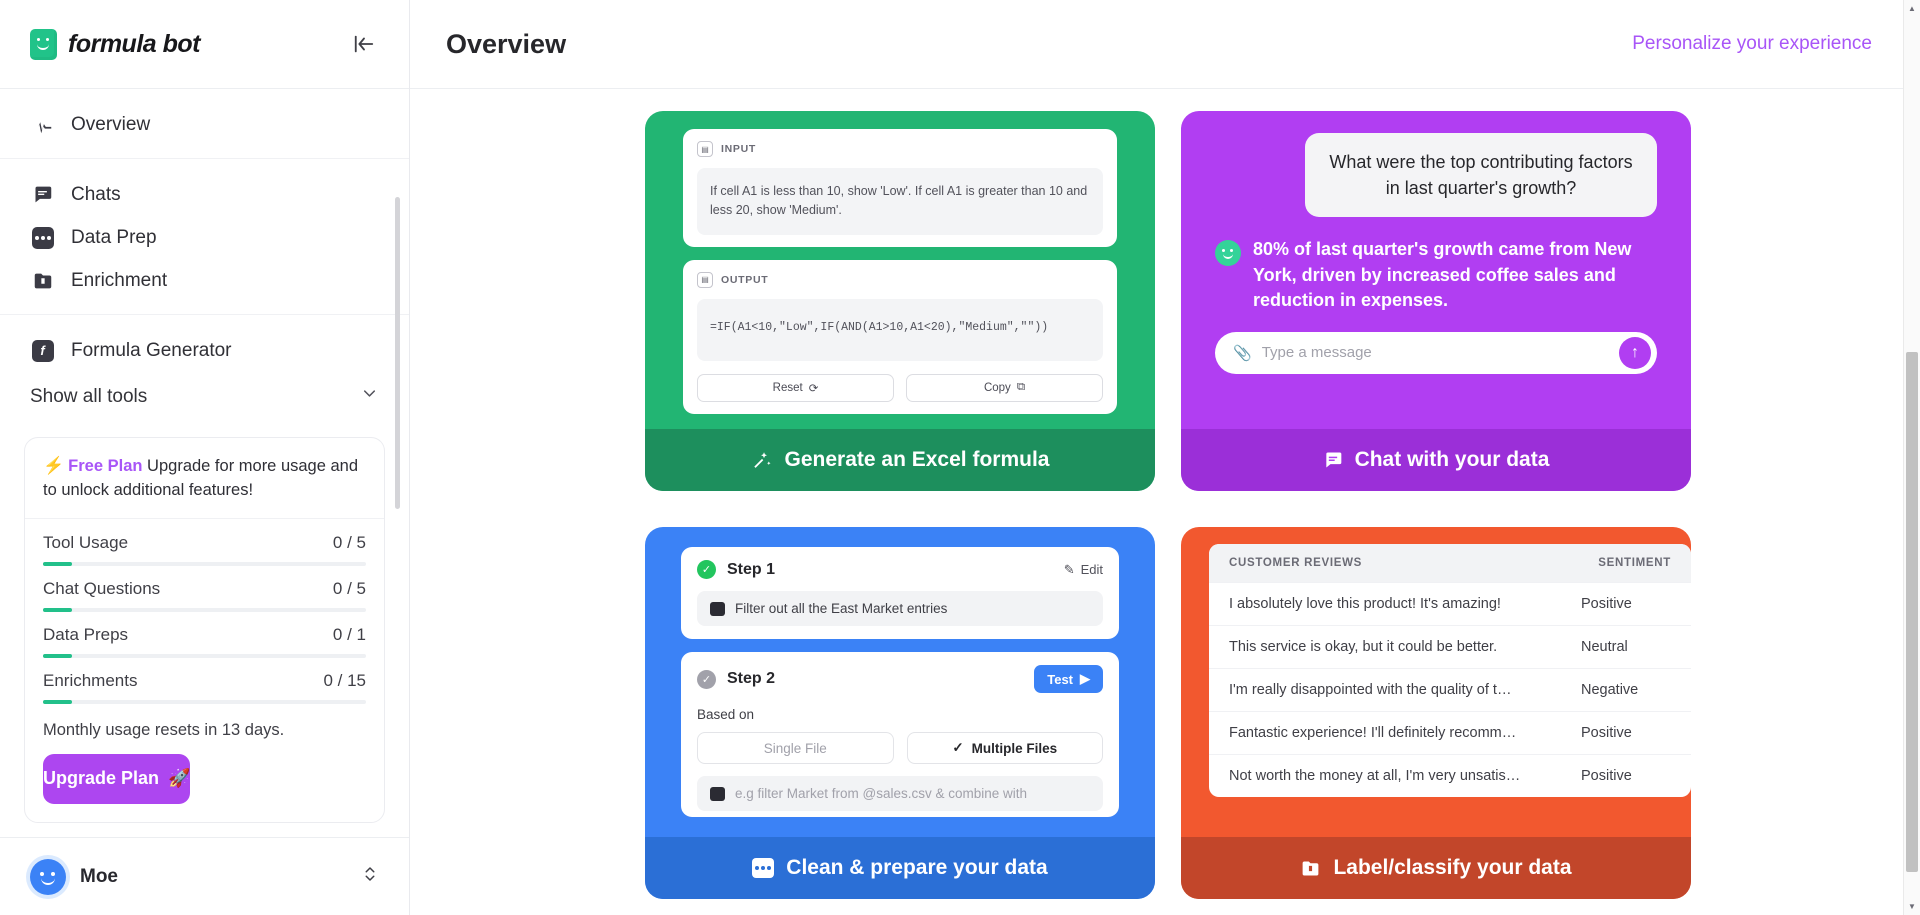 Image resolution: width=1920 pixels, height=915 pixels. I want to click on option-multiple-files-label: Multiple Files, so click(1014, 748).